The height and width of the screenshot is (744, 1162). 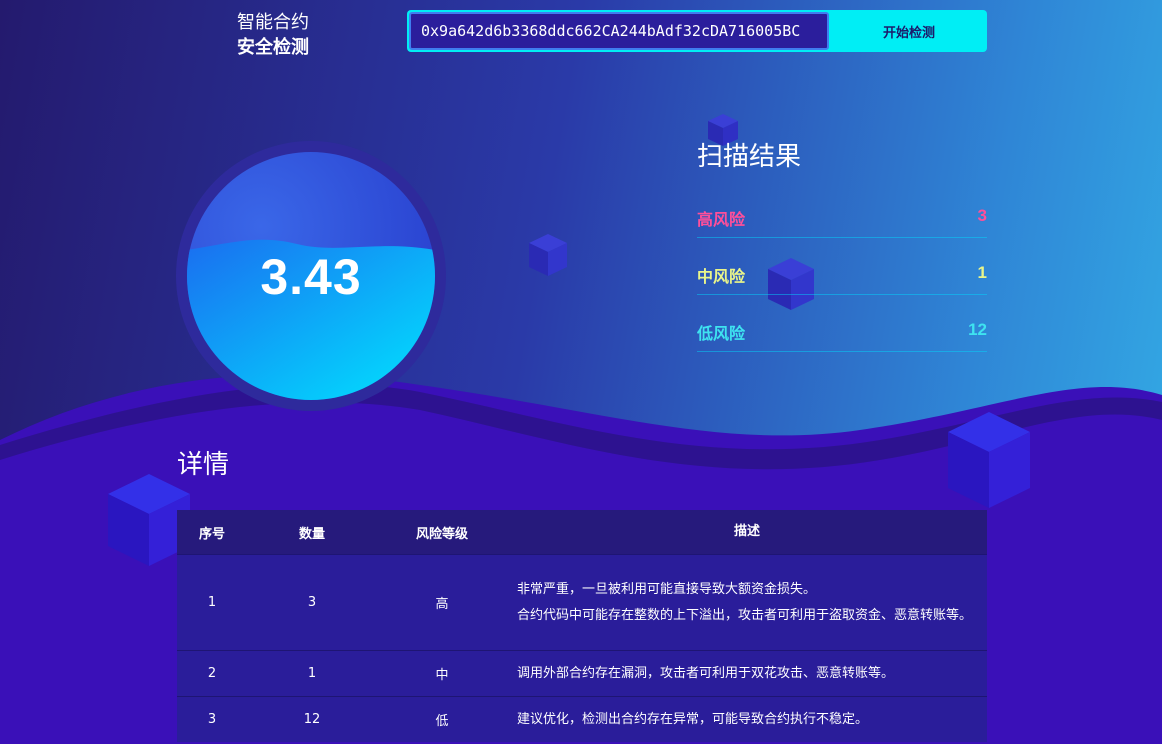 I want to click on start-scan-button: 开始检测, so click(x=909, y=31).